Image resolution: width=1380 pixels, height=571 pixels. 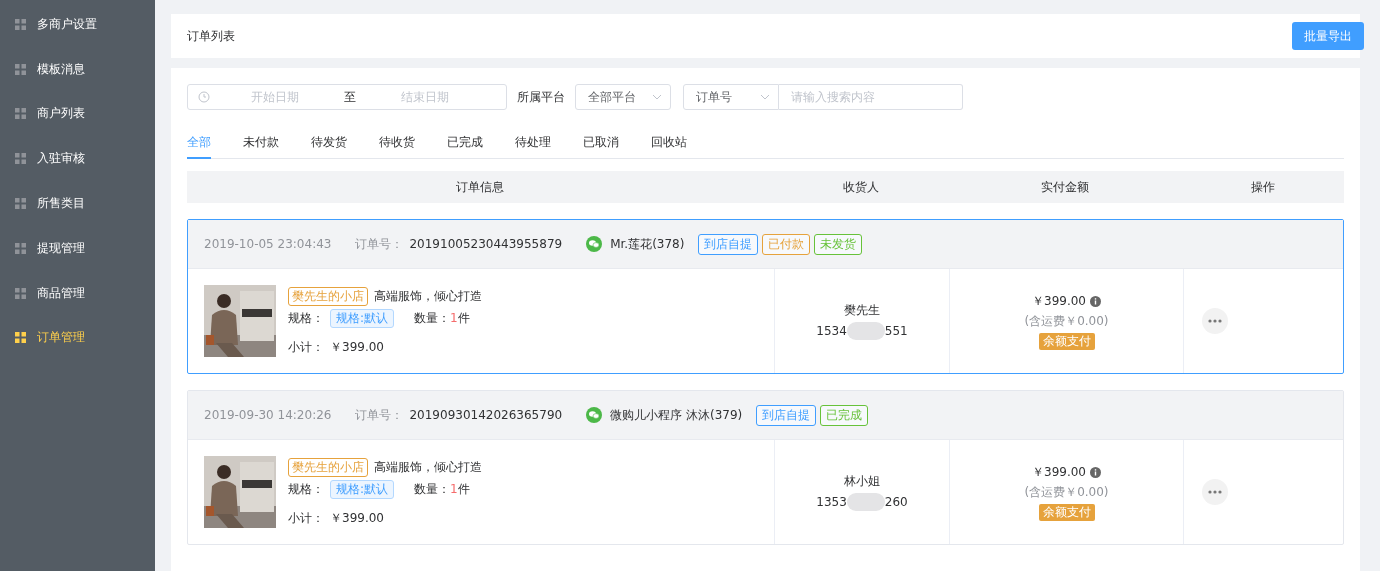 What do you see at coordinates (896, 331) in the screenshot?
I see `phone-end: 551` at bounding box center [896, 331].